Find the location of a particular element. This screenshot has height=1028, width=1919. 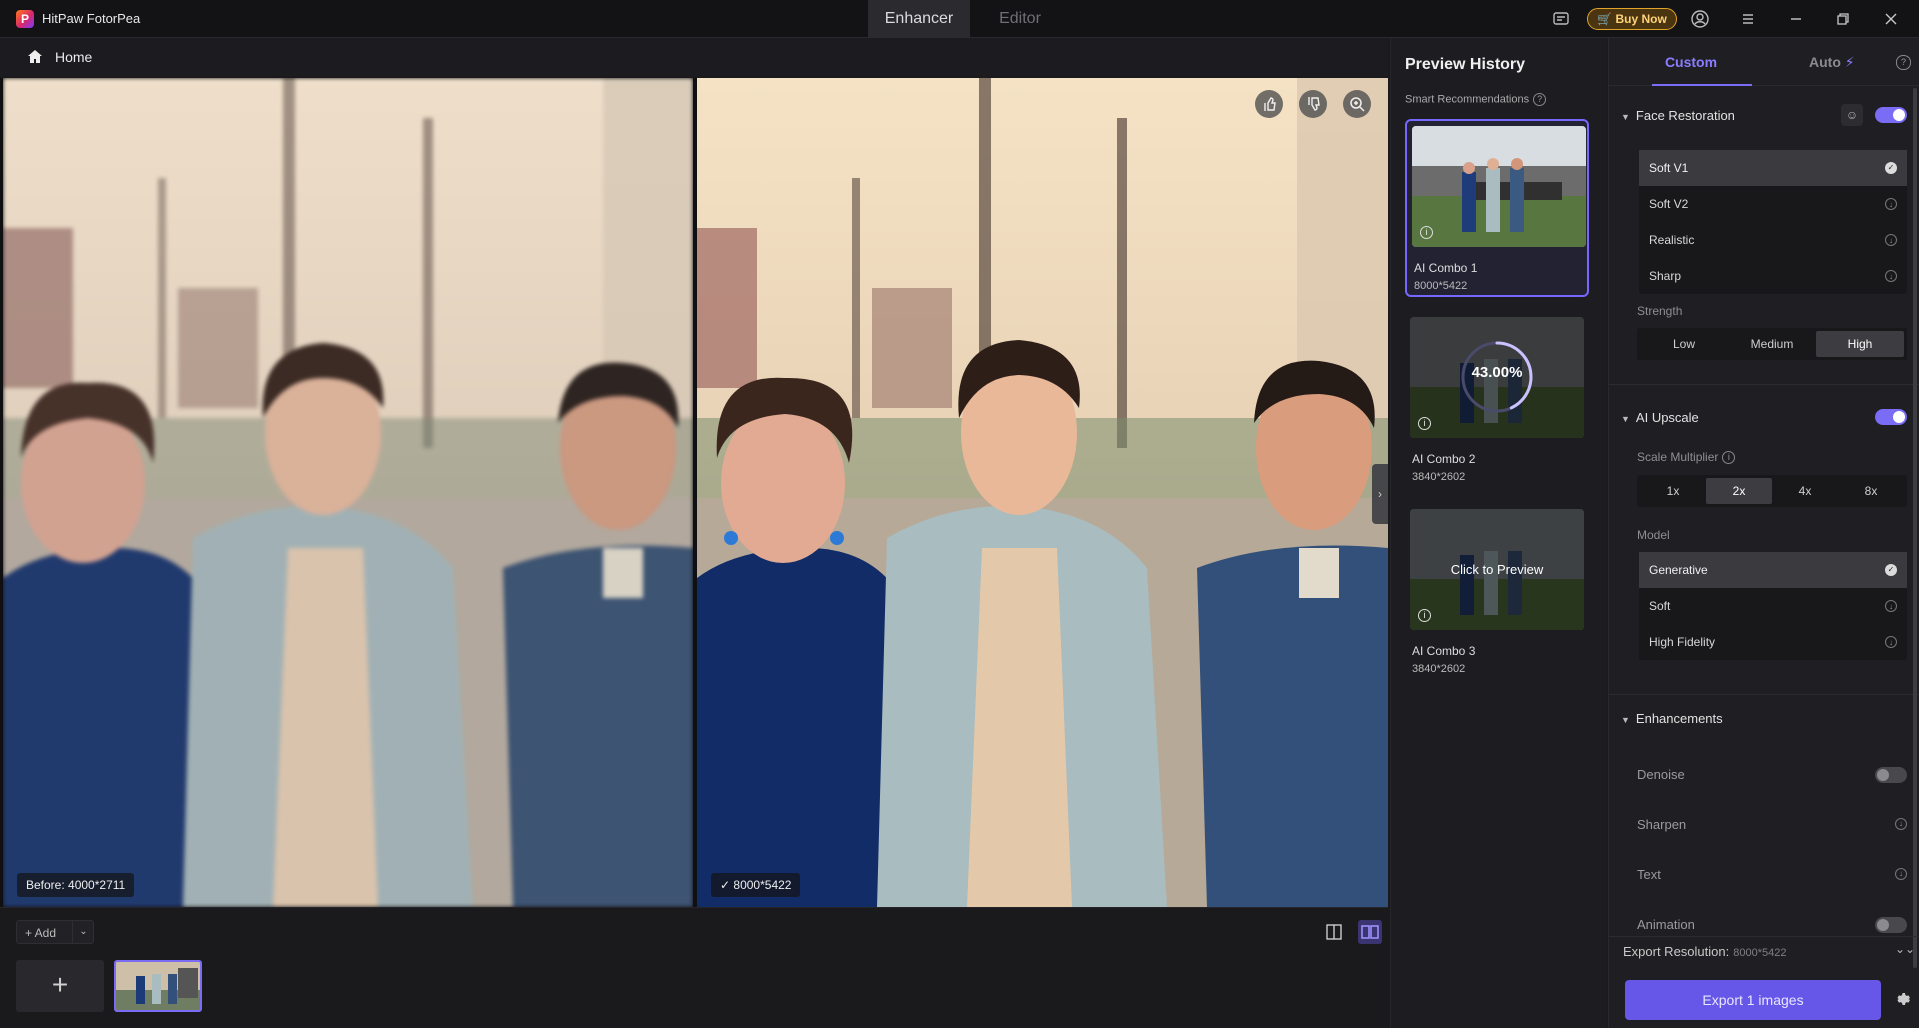

app-title: HitPaw FotorPea is located at coordinates (91, 18).